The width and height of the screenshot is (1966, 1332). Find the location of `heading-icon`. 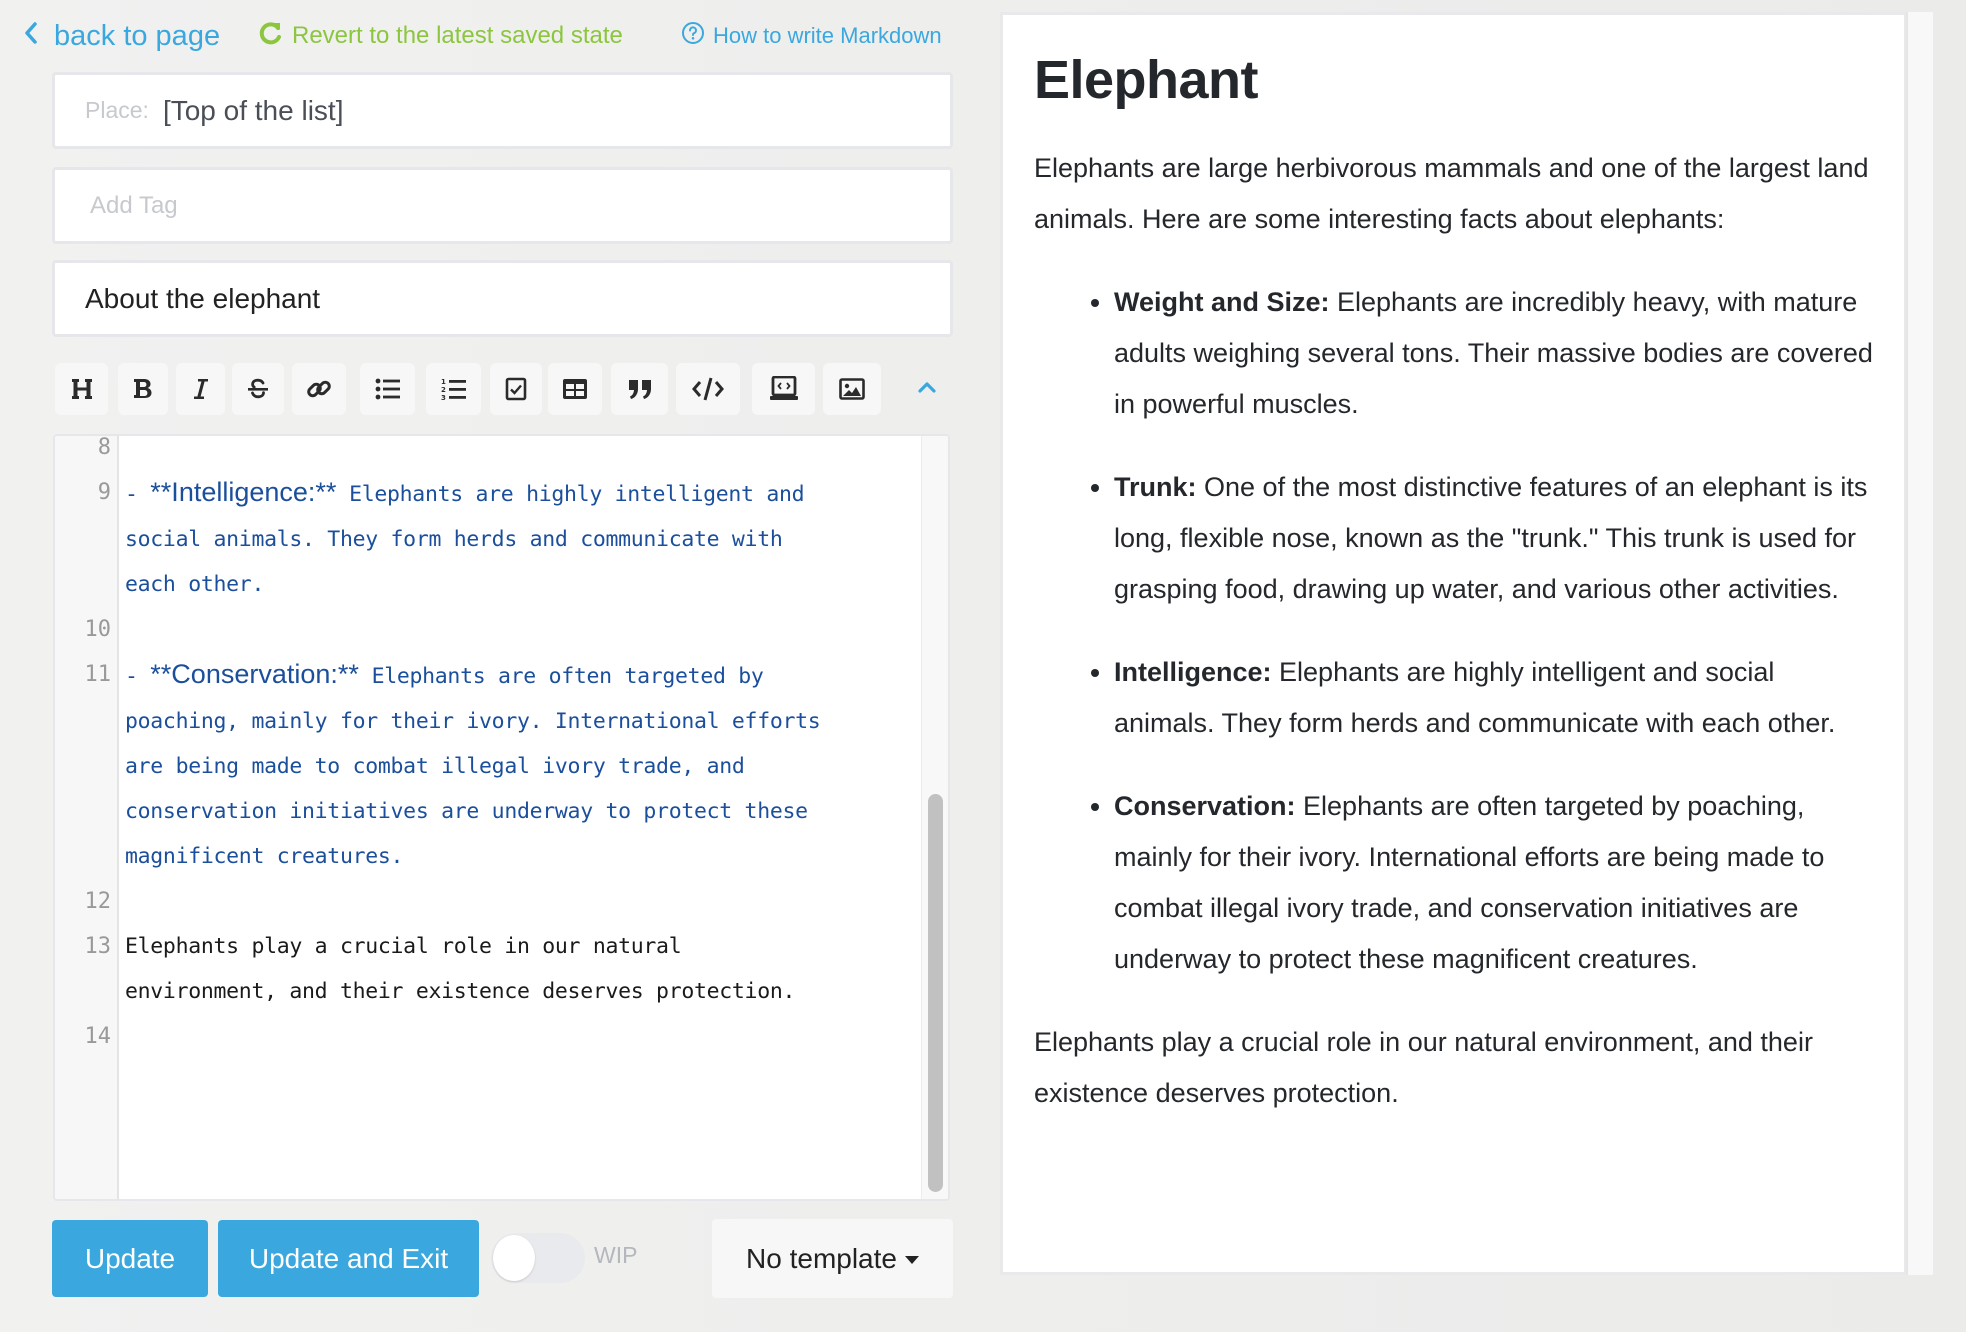

heading-icon is located at coordinates (82, 389).